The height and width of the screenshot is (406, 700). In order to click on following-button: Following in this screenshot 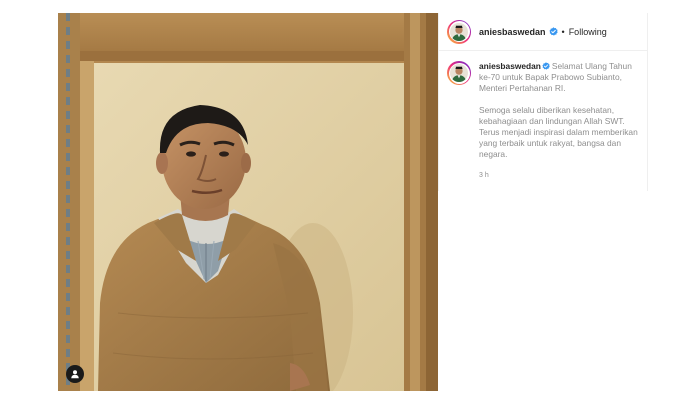, I will do `click(588, 32)`.